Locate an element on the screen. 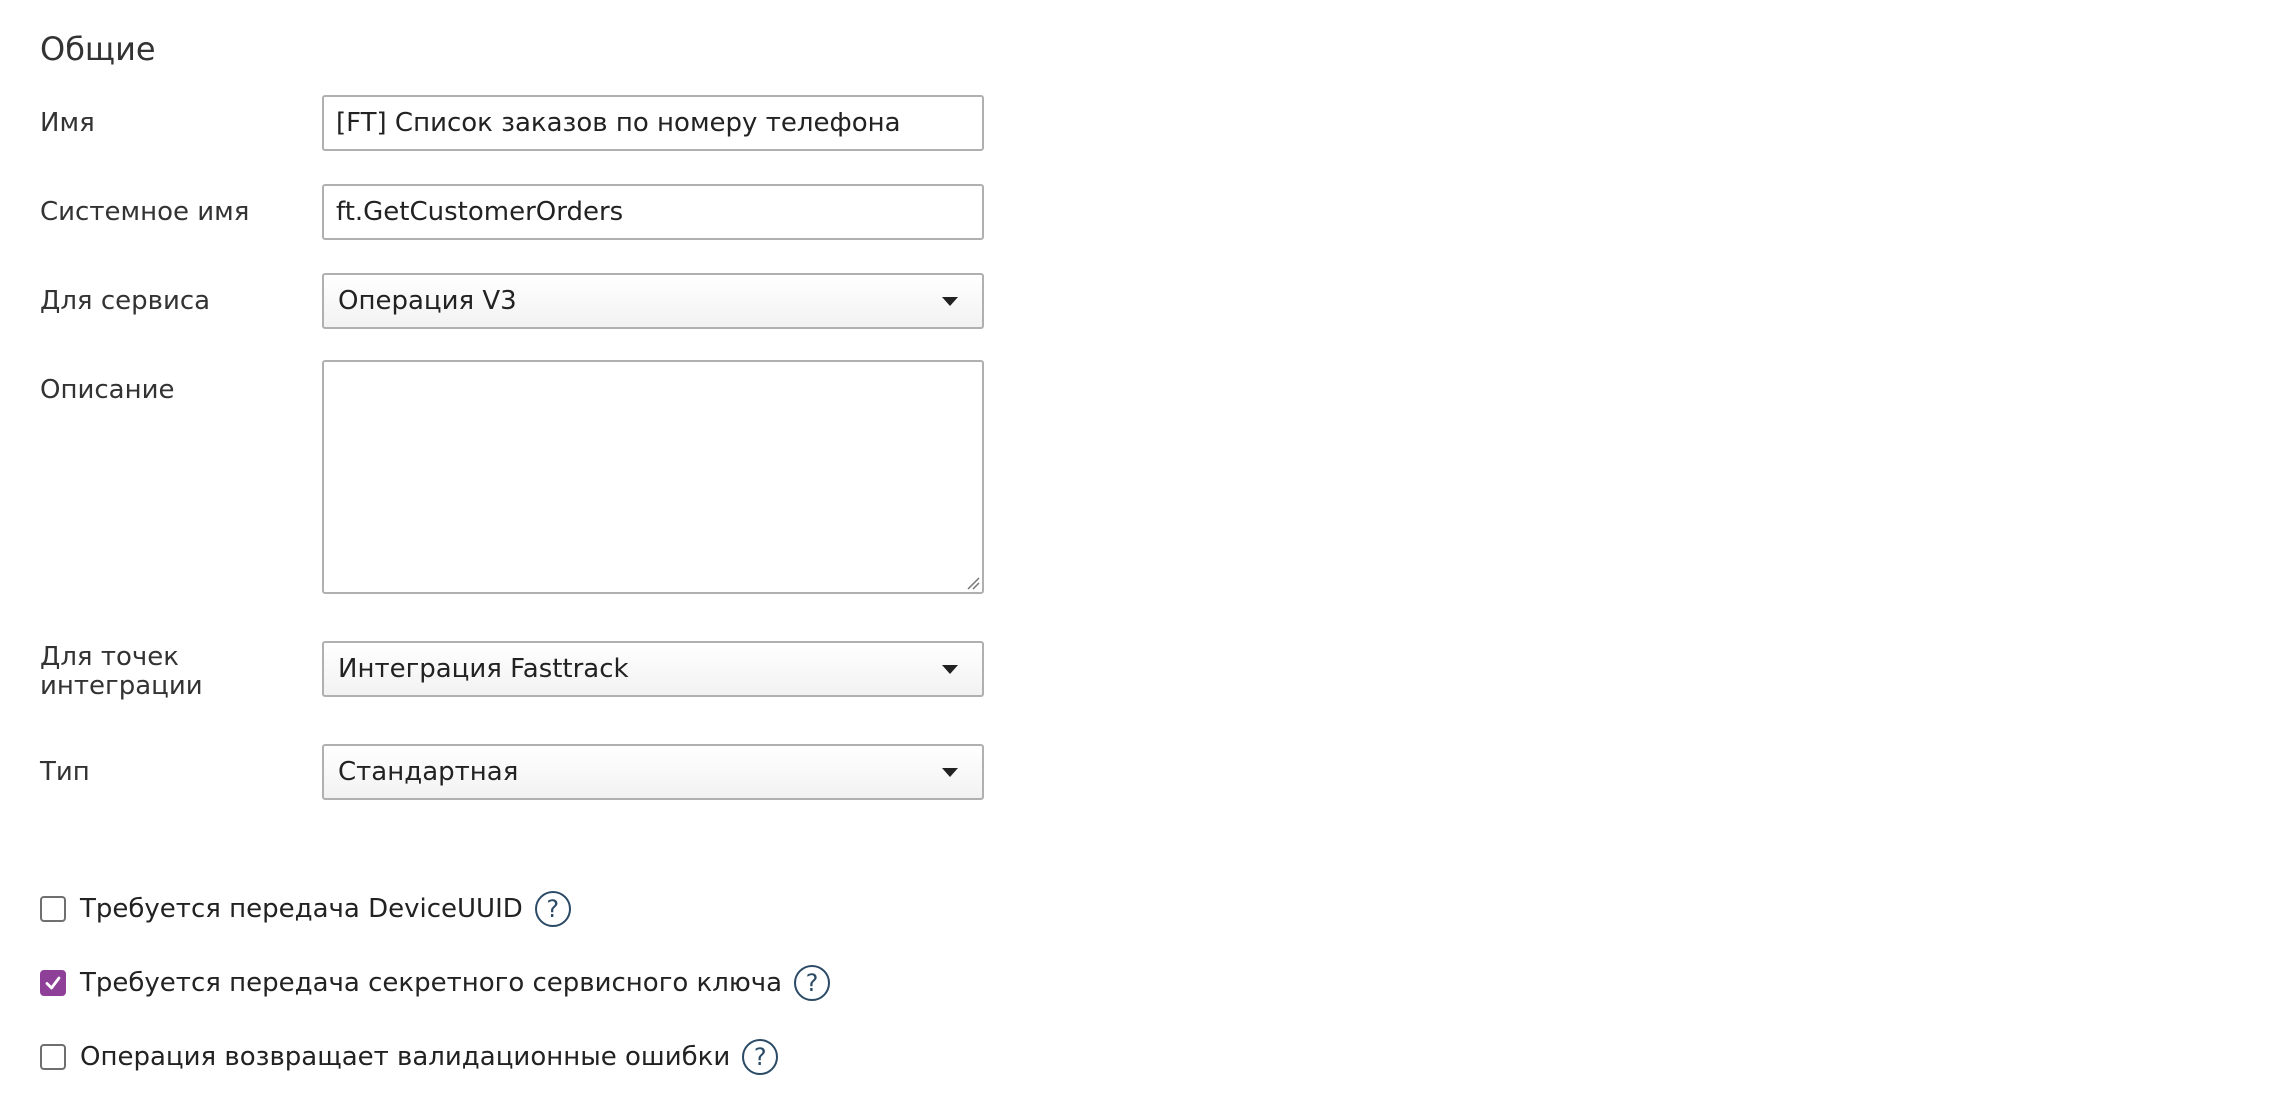 Image resolution: width=2274 pixels, height=1114 pixels. name-input: [FT] Список заказов по номеру телефона is located at coordinates (653, 123).